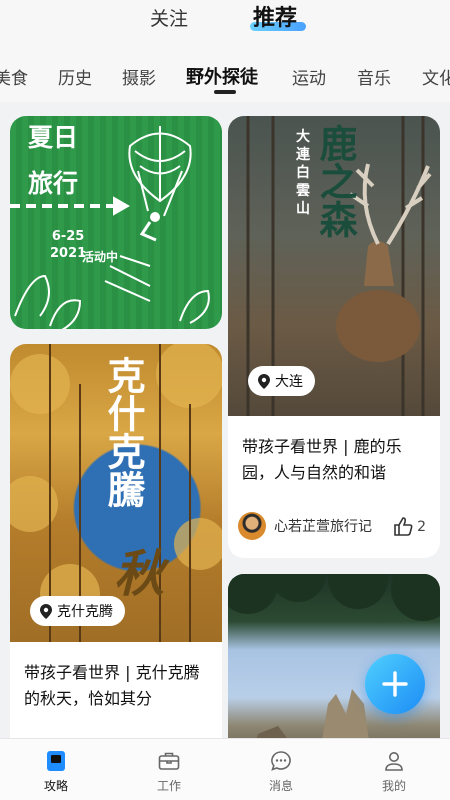 The height and width of the screenshot is (800, 450). What do you see at coordinates (116, 222) in the screenshot?
I see `summer-travel-card: 夏日 旅行 6-25 2021 活动中` at bounding box center [116, 222].